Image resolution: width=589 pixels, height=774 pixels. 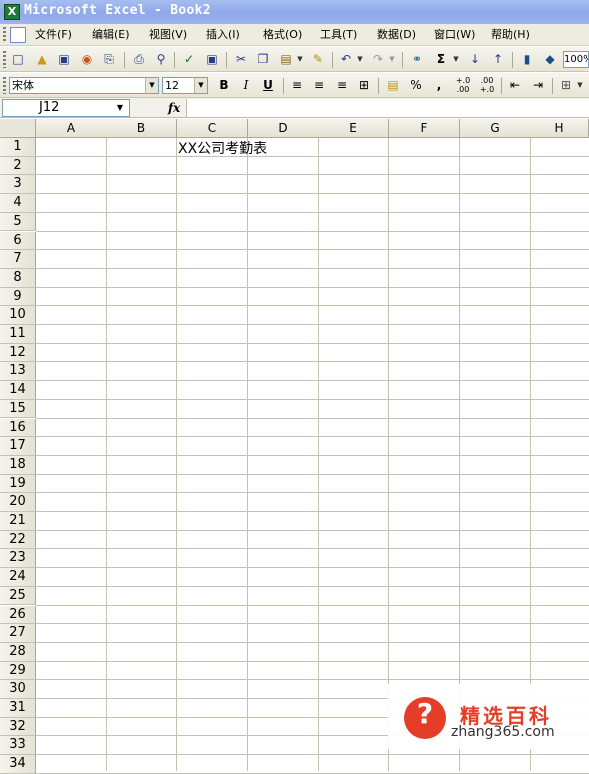 What do you see at coordinates (18, 59) in the screenshot?
I see `new-document-icon: □` at bounding box center [18, 59].